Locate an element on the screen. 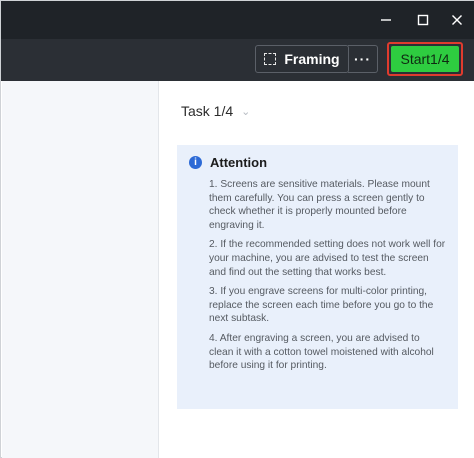  info-icon: i is located at coordinates (195, 162).